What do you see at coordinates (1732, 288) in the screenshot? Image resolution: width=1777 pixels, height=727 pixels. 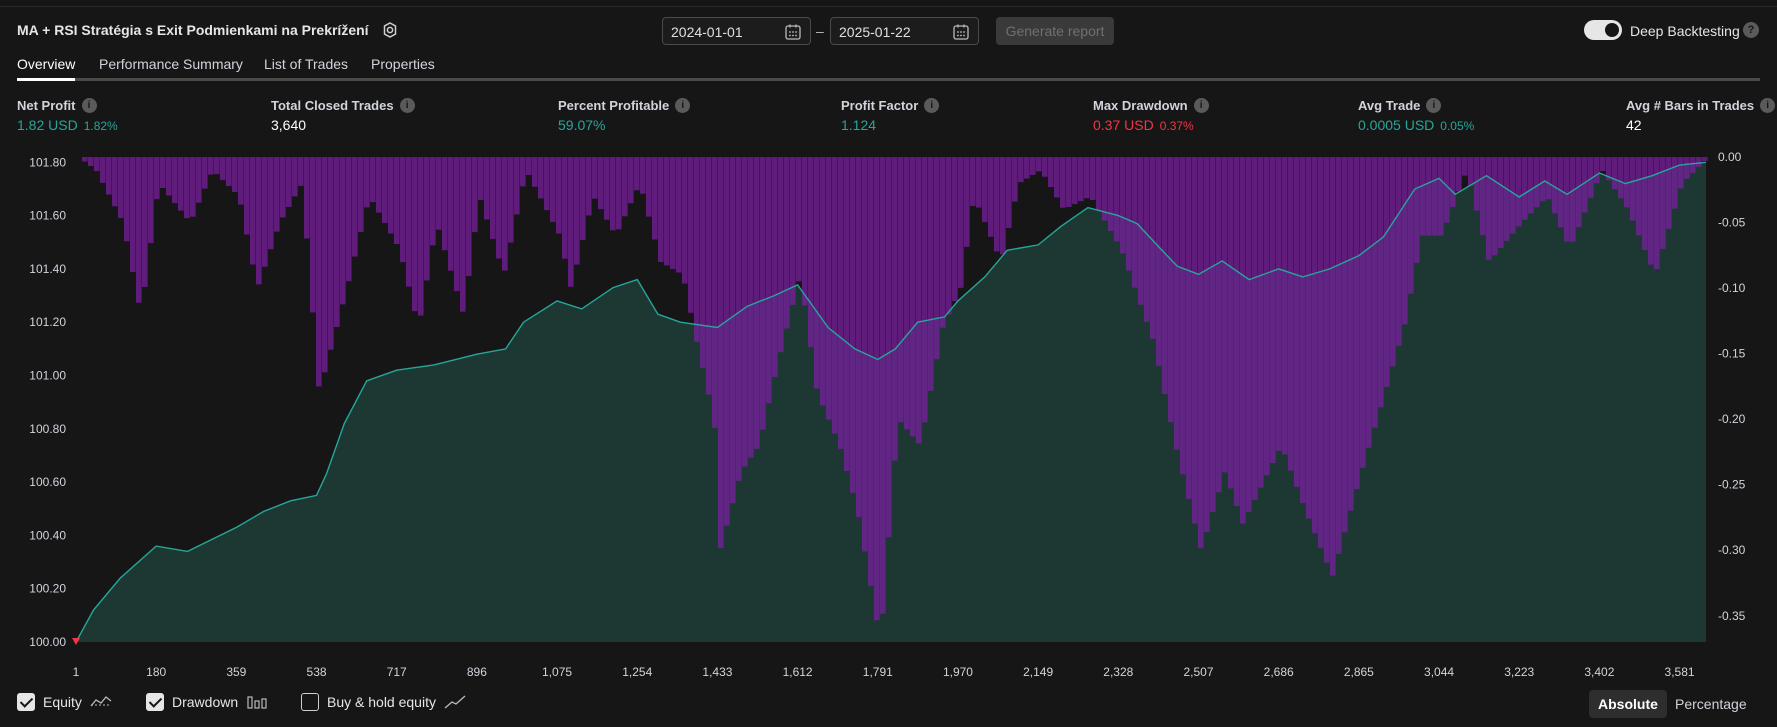 I see `right-axis-tick: -0.10` at bounding box center [1732, 288].